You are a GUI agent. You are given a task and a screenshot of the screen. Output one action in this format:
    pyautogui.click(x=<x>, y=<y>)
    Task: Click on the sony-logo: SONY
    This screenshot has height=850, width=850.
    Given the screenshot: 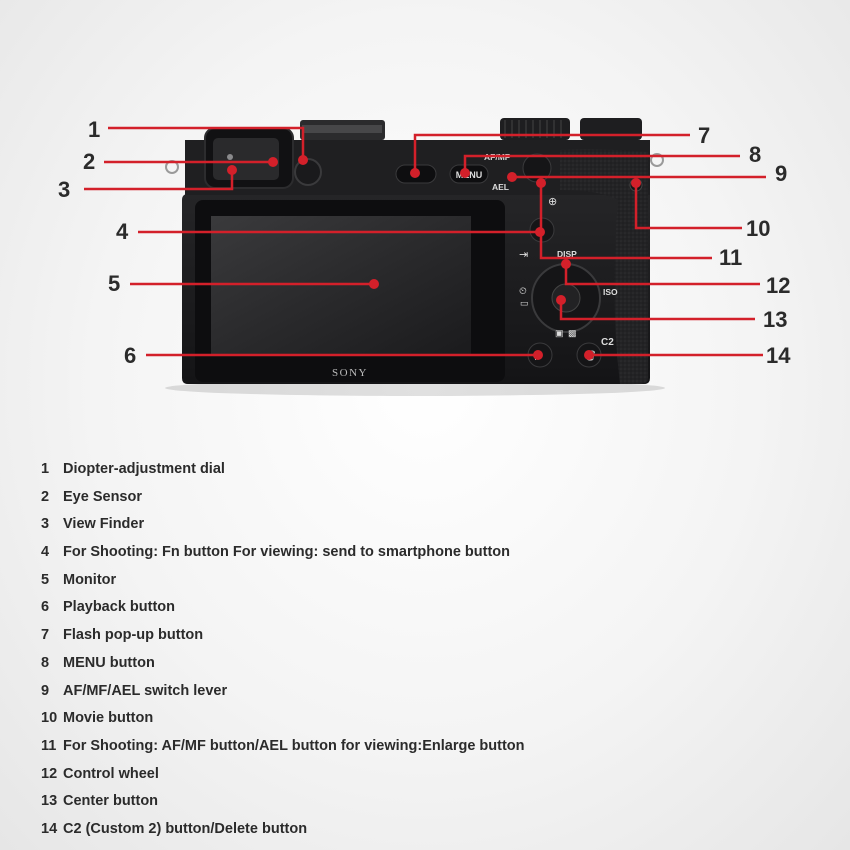 What is the action you would take?
    pyautogui.click(x=350, y=373)
    